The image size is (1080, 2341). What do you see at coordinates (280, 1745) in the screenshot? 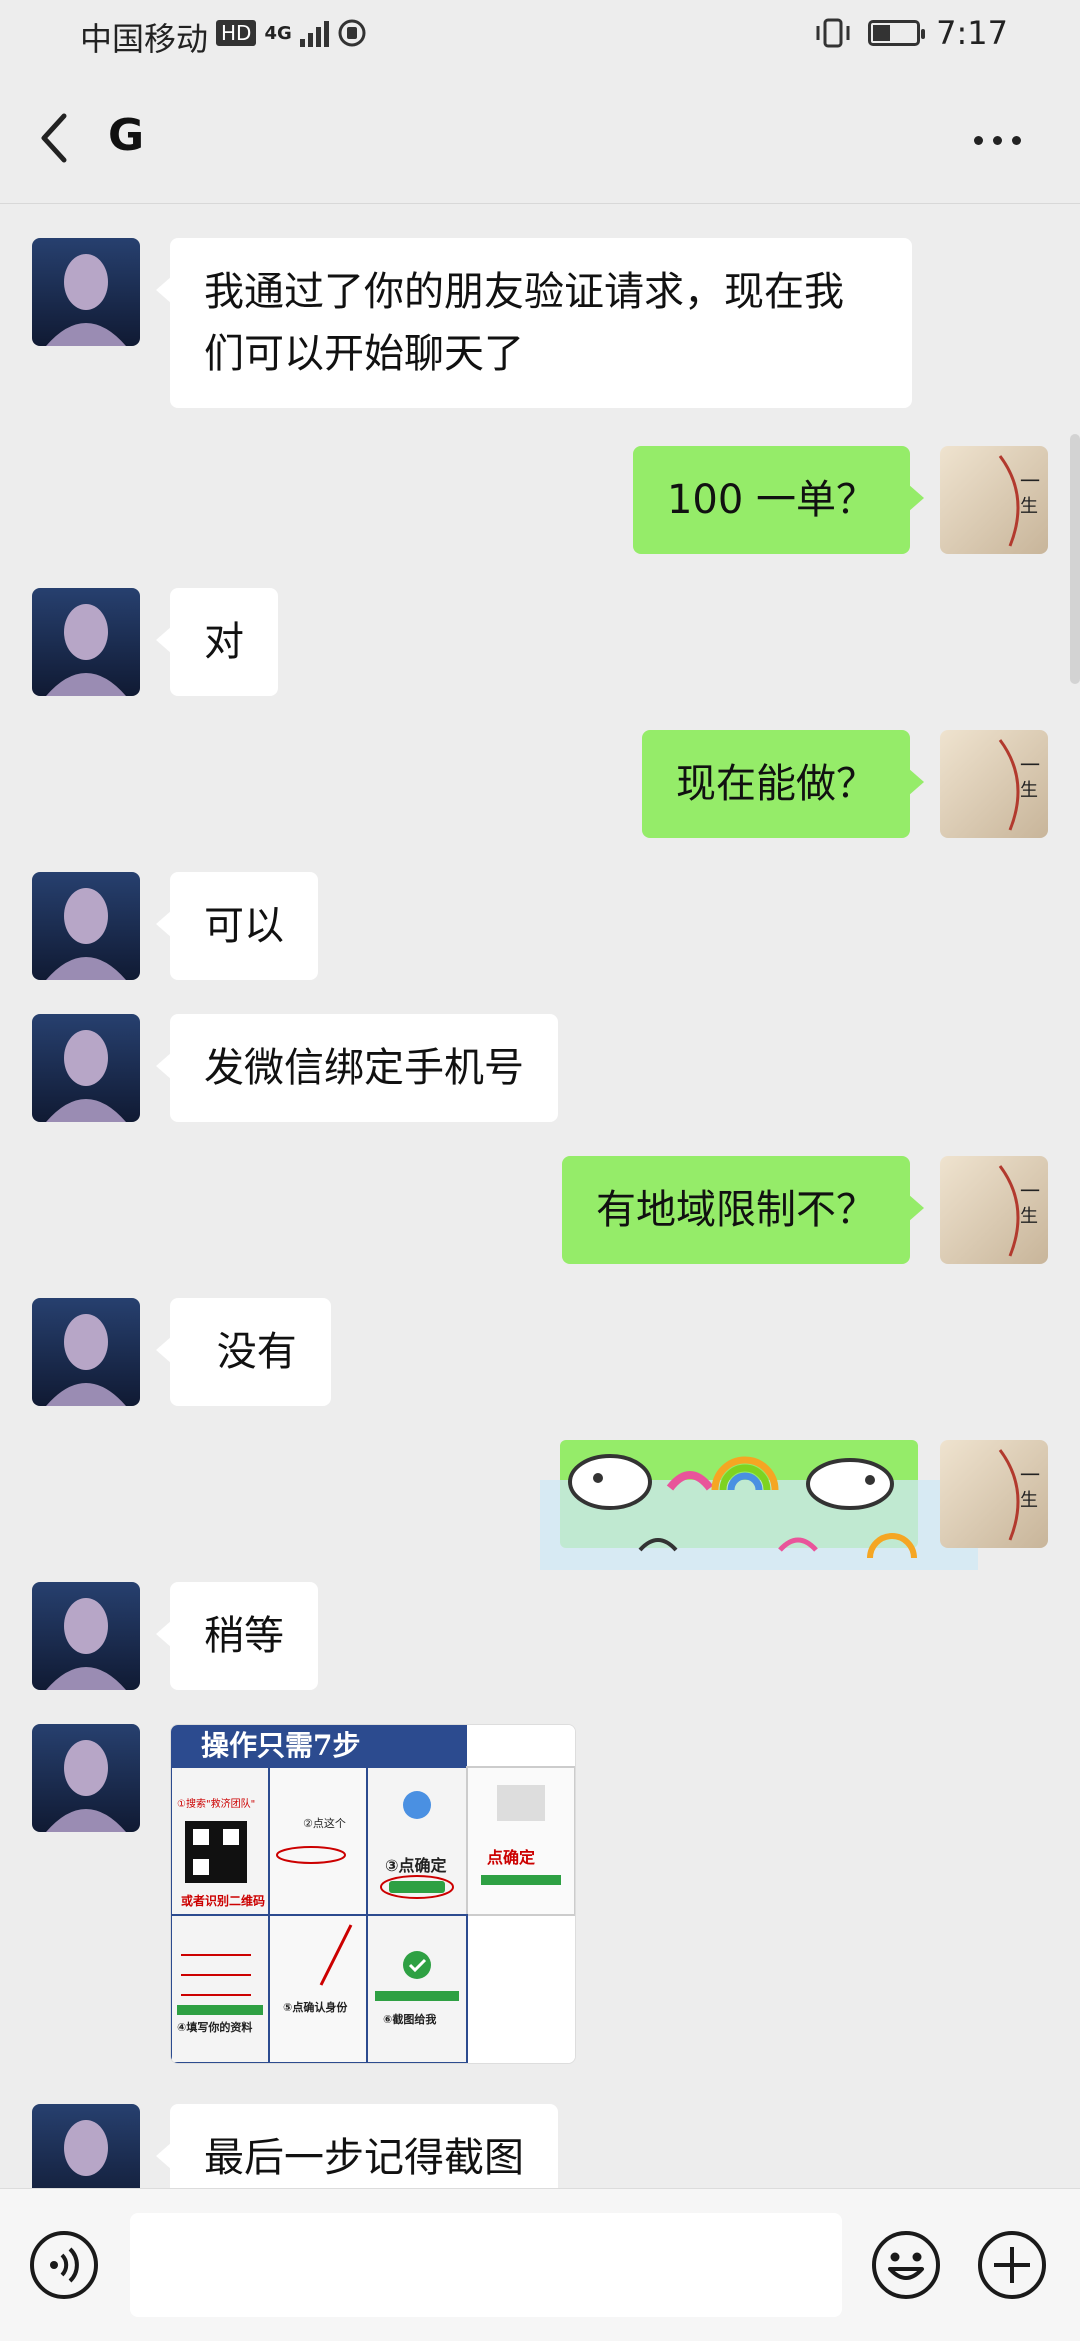
I see `tutorial-banner: 操作只需7步` at bounding box center [280, 1745].